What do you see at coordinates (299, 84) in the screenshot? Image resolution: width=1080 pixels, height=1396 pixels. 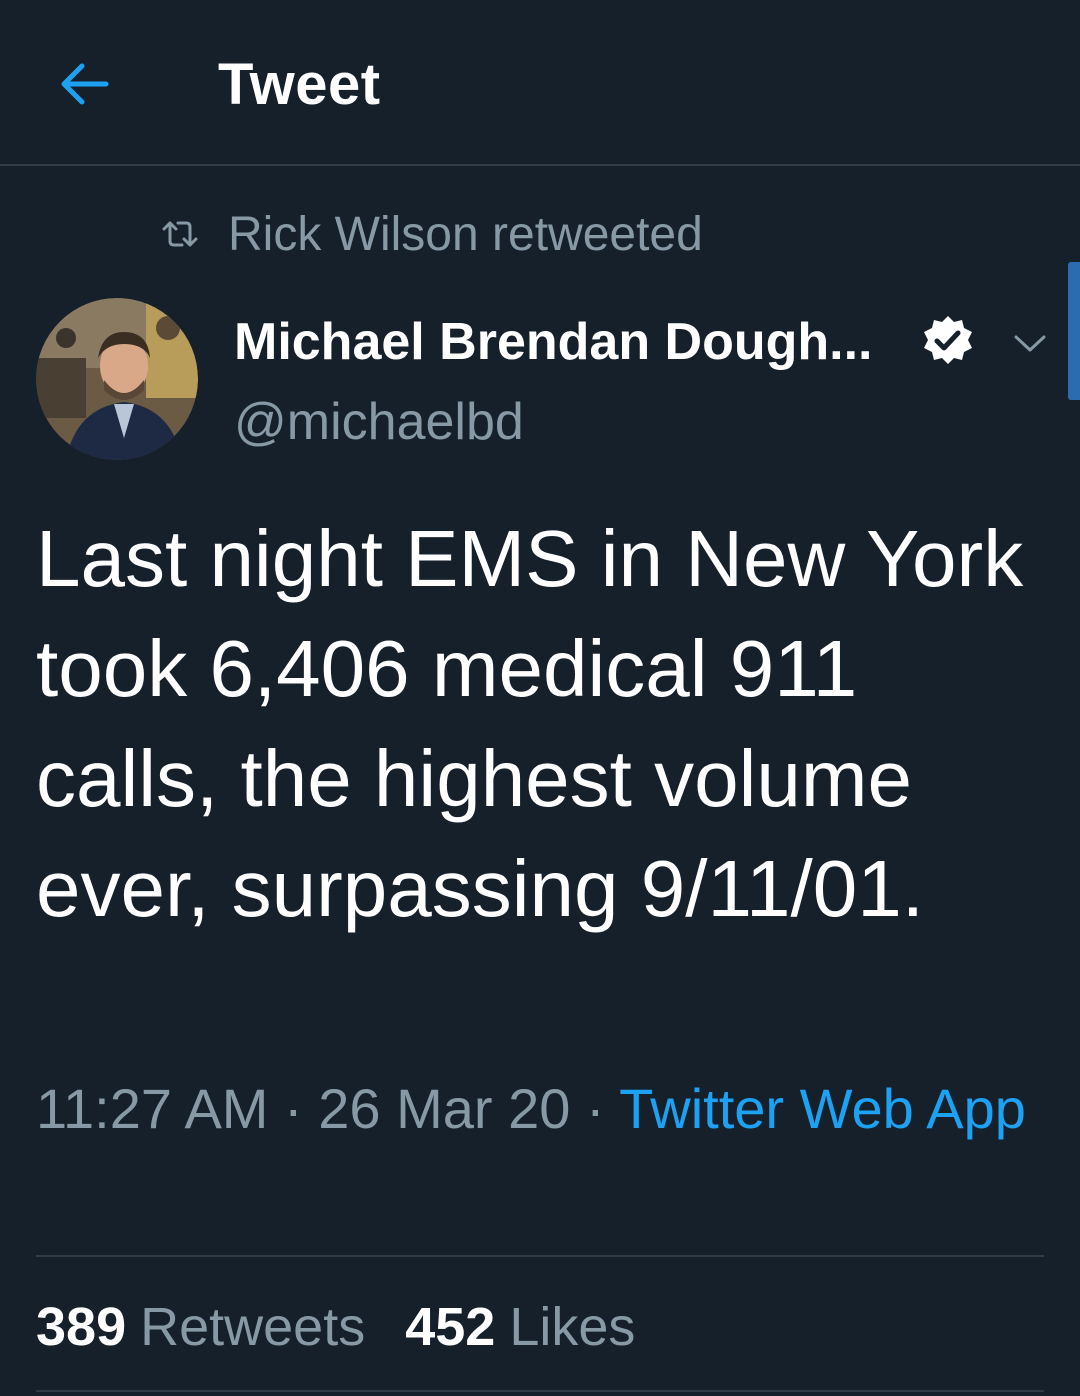 I see `page-title: Tweet` at bounding box center [299, 84].